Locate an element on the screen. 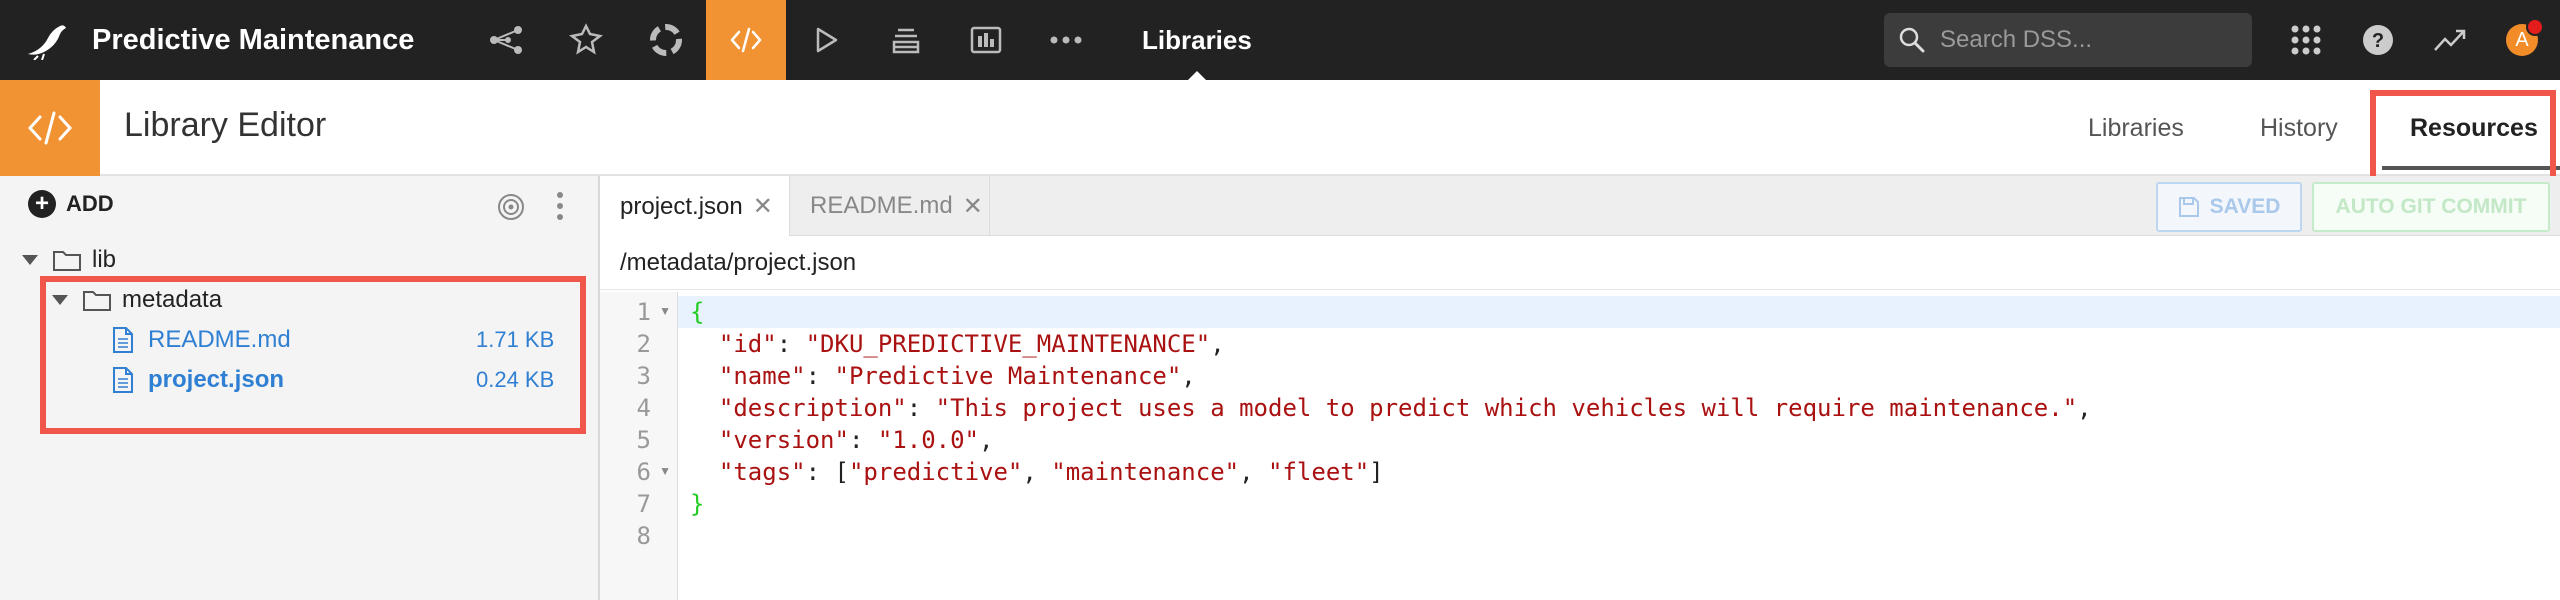  json-value: "maintenance" is located at coordinates (1145, 472).